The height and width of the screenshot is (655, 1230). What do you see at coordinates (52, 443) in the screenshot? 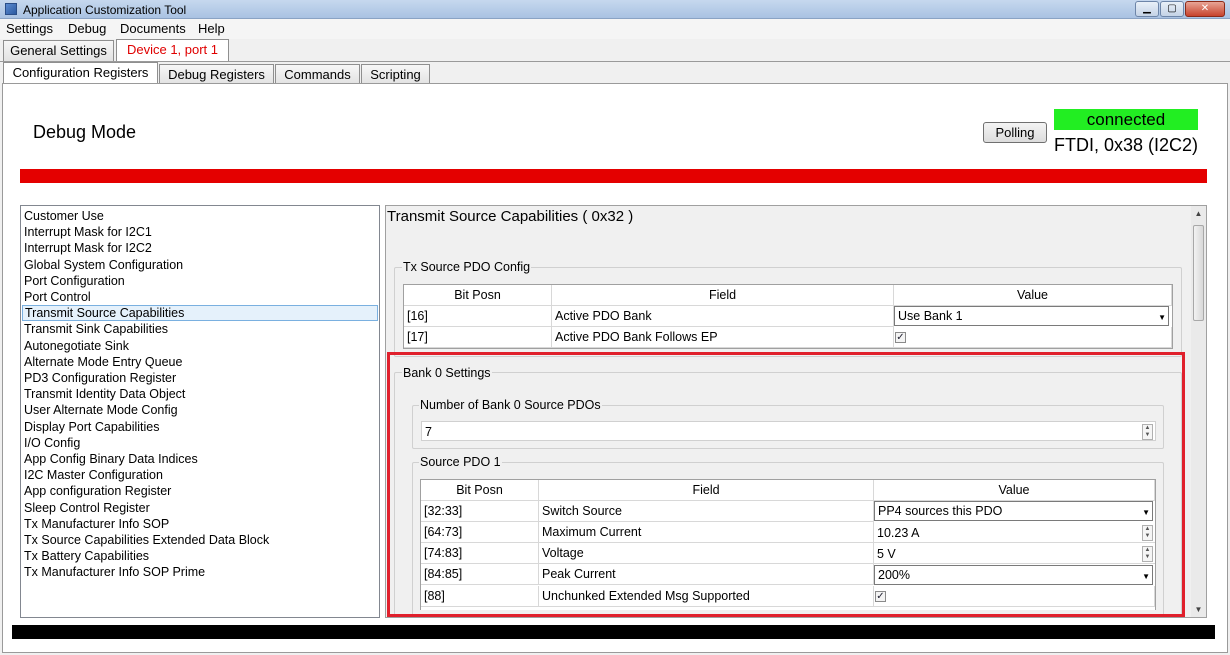
I see `register-list-item: I/O Config` at bounding box center [52, 443].